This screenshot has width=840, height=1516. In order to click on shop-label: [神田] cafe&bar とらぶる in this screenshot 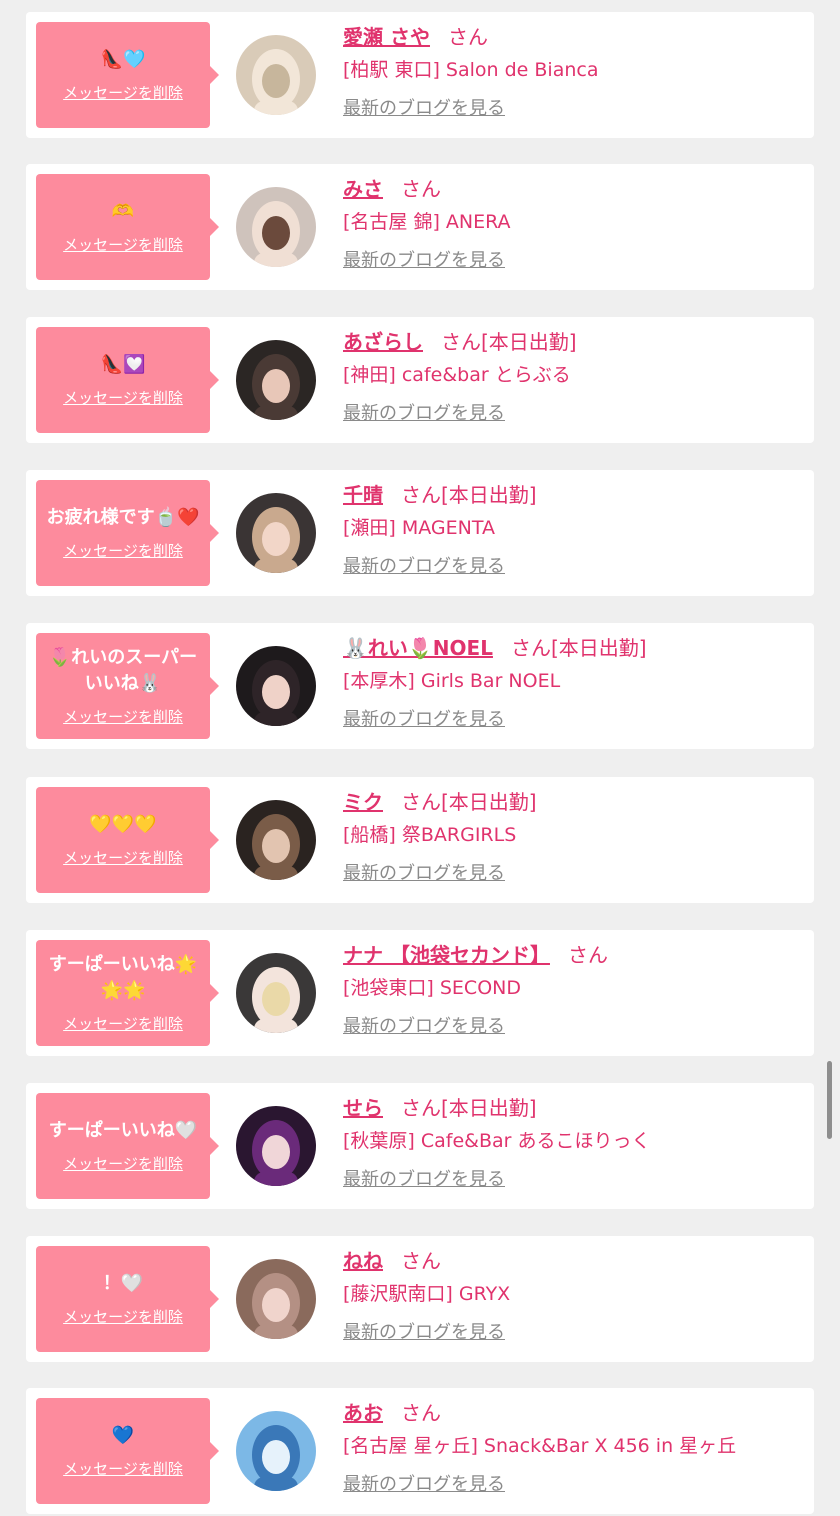, I will do `click(457, 375)`.